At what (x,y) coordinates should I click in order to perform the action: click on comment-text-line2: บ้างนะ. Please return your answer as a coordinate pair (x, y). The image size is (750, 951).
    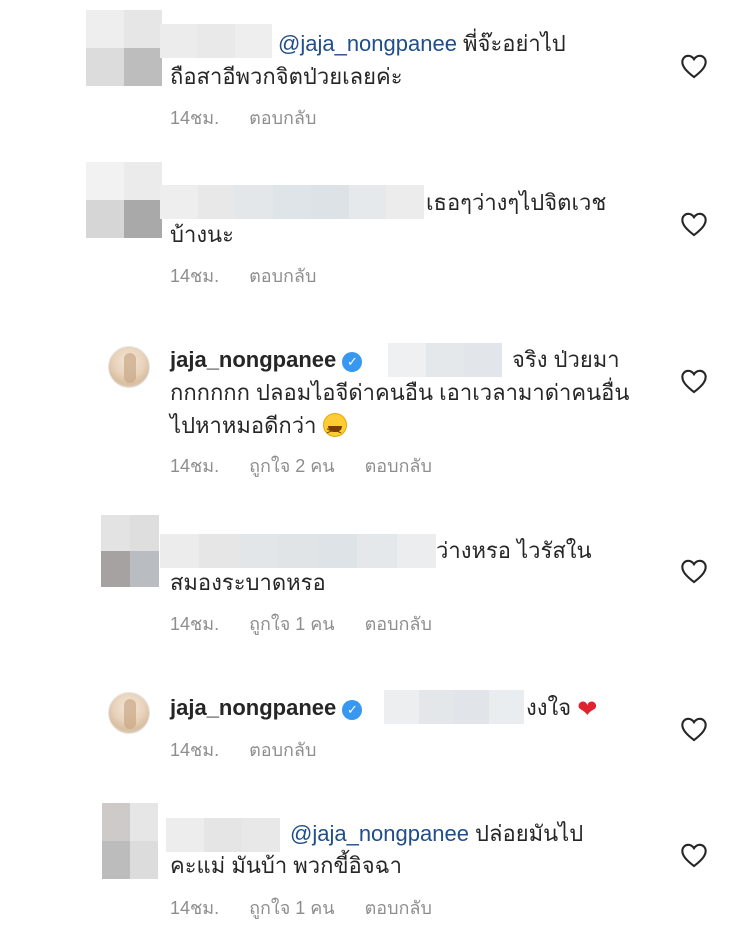
    Looking at the image, I should click on (202, 234).